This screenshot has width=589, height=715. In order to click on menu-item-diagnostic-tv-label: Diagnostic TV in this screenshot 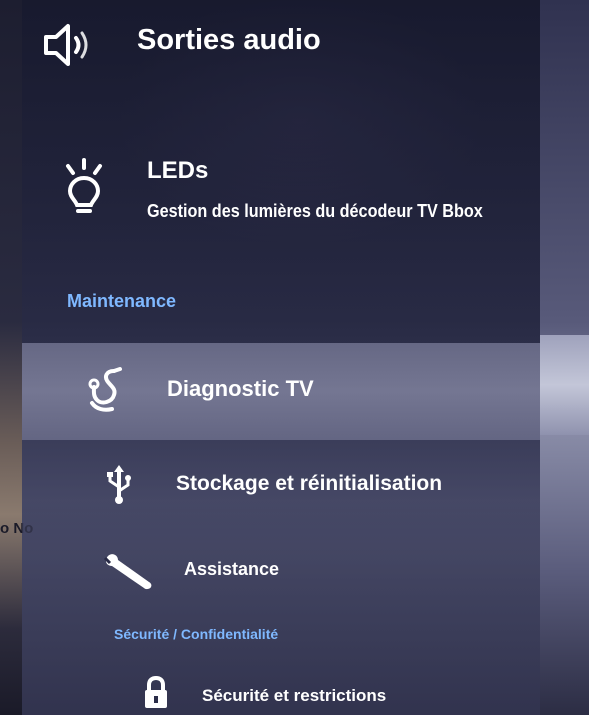, I will do `click(240, 388)`.